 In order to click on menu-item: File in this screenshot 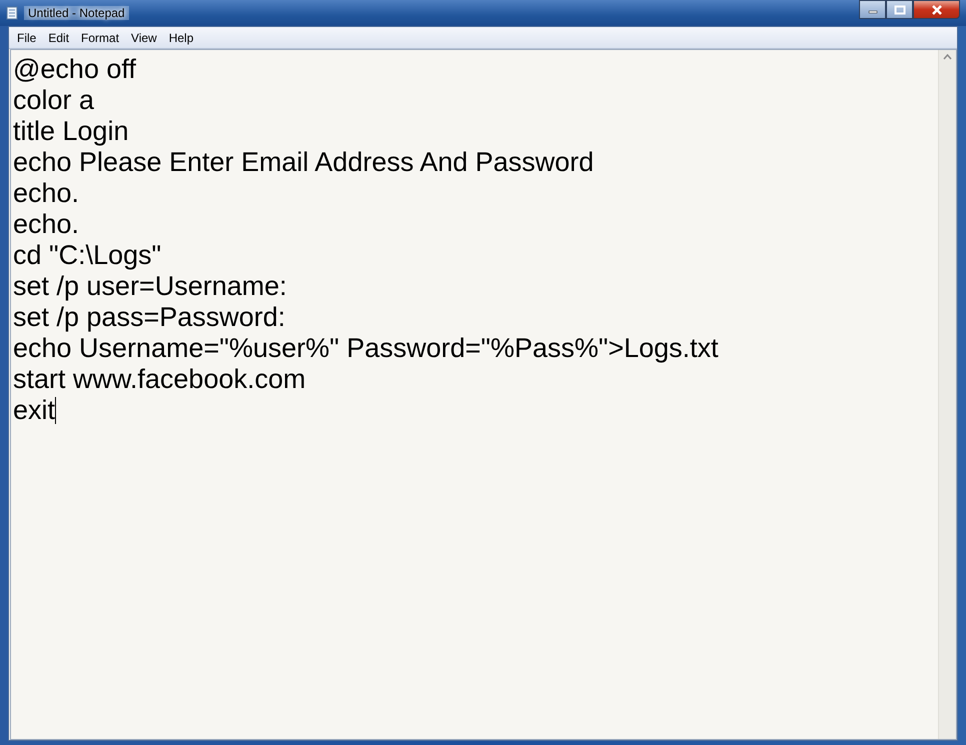, I will do `click(26, 37)`.